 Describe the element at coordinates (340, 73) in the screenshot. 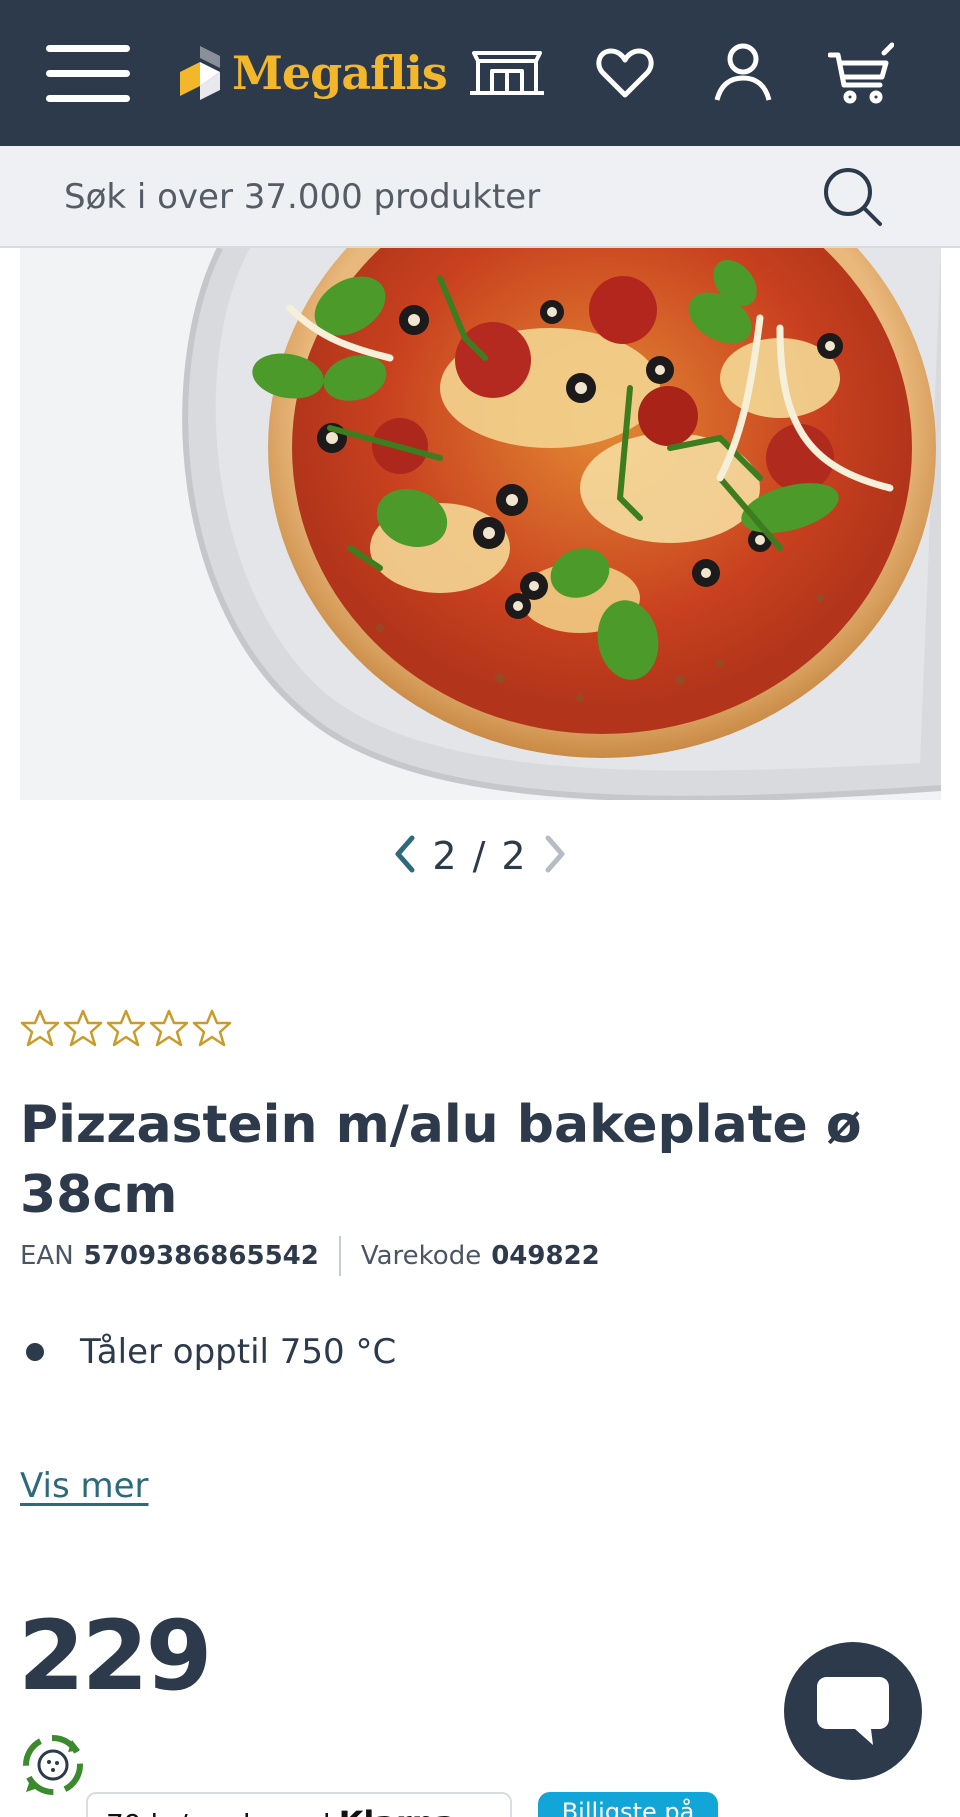

I see `brand-name: Megaflis` at that location.